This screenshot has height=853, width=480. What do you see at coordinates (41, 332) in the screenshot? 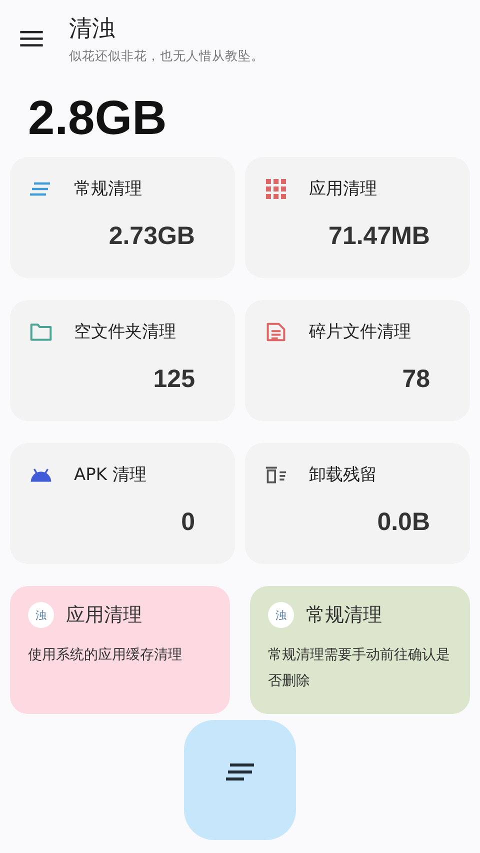
I see `folder-icon` at bounding box center [41, 332].